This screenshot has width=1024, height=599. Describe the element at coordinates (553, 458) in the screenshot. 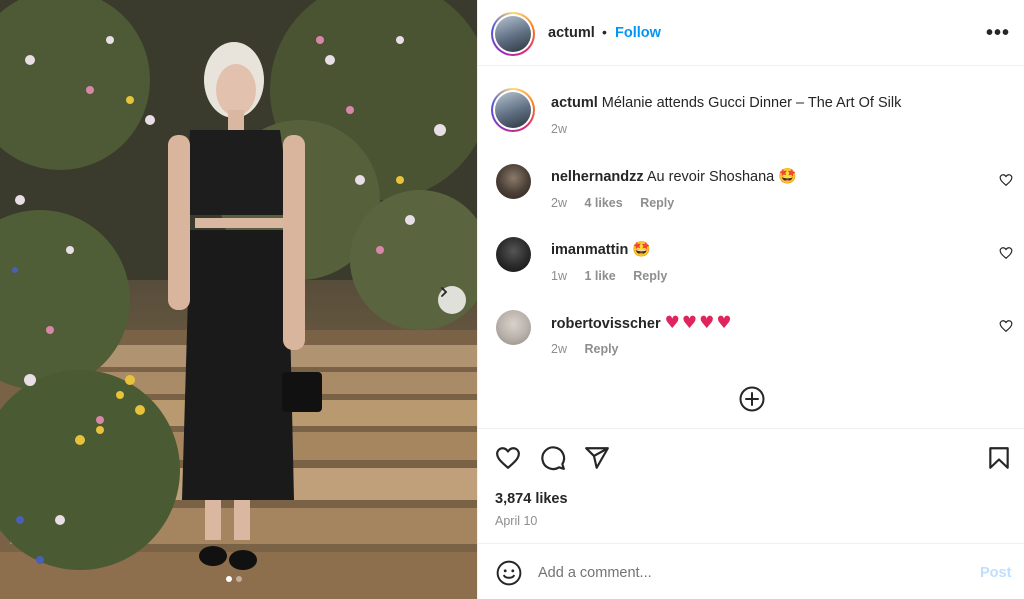

I see `comment-bubble-icon` at that location.